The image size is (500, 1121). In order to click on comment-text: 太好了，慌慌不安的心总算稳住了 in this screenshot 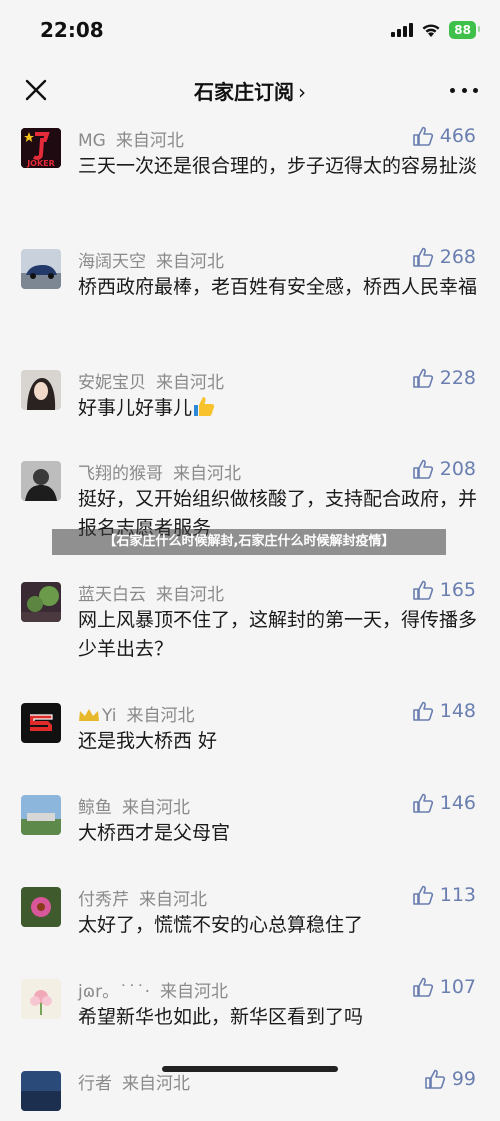, I will do `click(221, 925)`.